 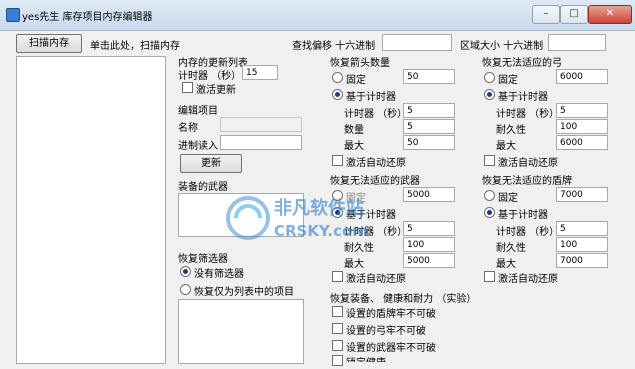 What do you see at coordinates (511, 130) in the screenshot?
I see `bow-durability-label: 耐久性` at bounding box center [511, 130].